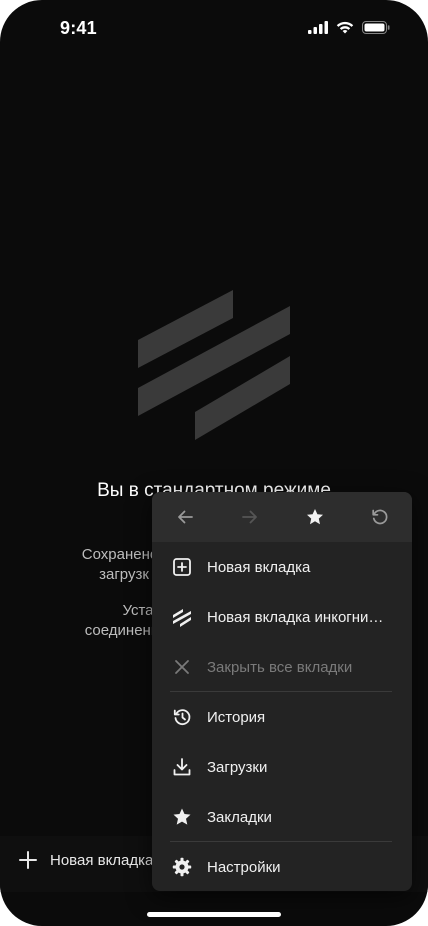 The image size is (428, 926). I want to click on history-icon, so click(182, 717).